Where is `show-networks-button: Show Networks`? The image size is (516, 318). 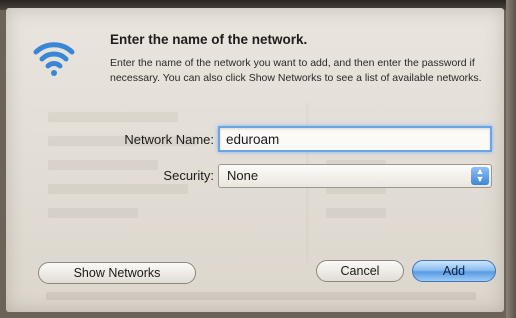 show-networks-button: Show Networks is located at coordinates (117, 273).